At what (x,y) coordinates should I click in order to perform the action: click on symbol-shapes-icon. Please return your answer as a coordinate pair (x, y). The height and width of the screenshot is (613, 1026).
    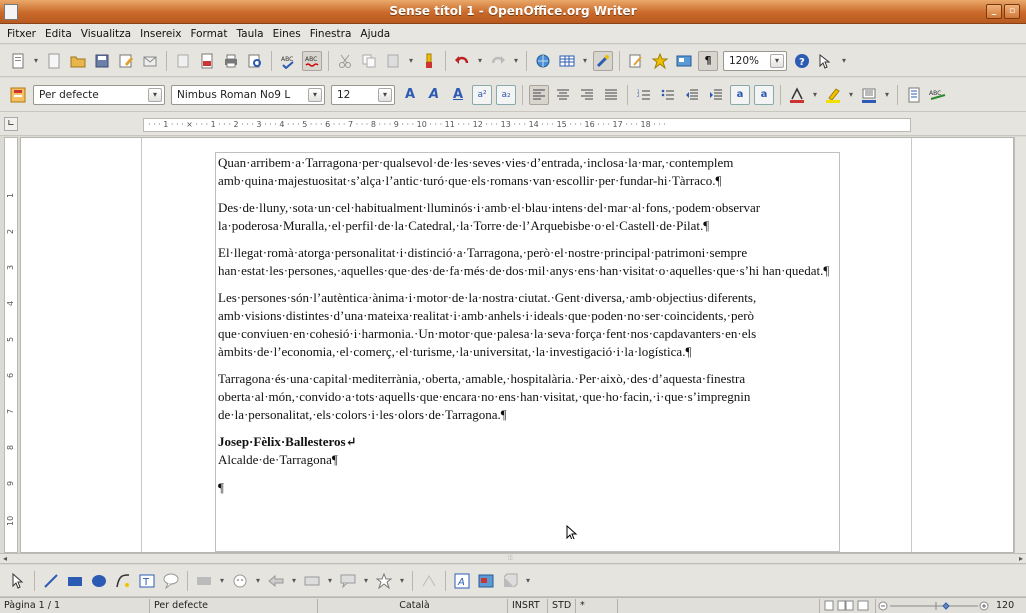
    Looking at the image, I should click on (240, 581).